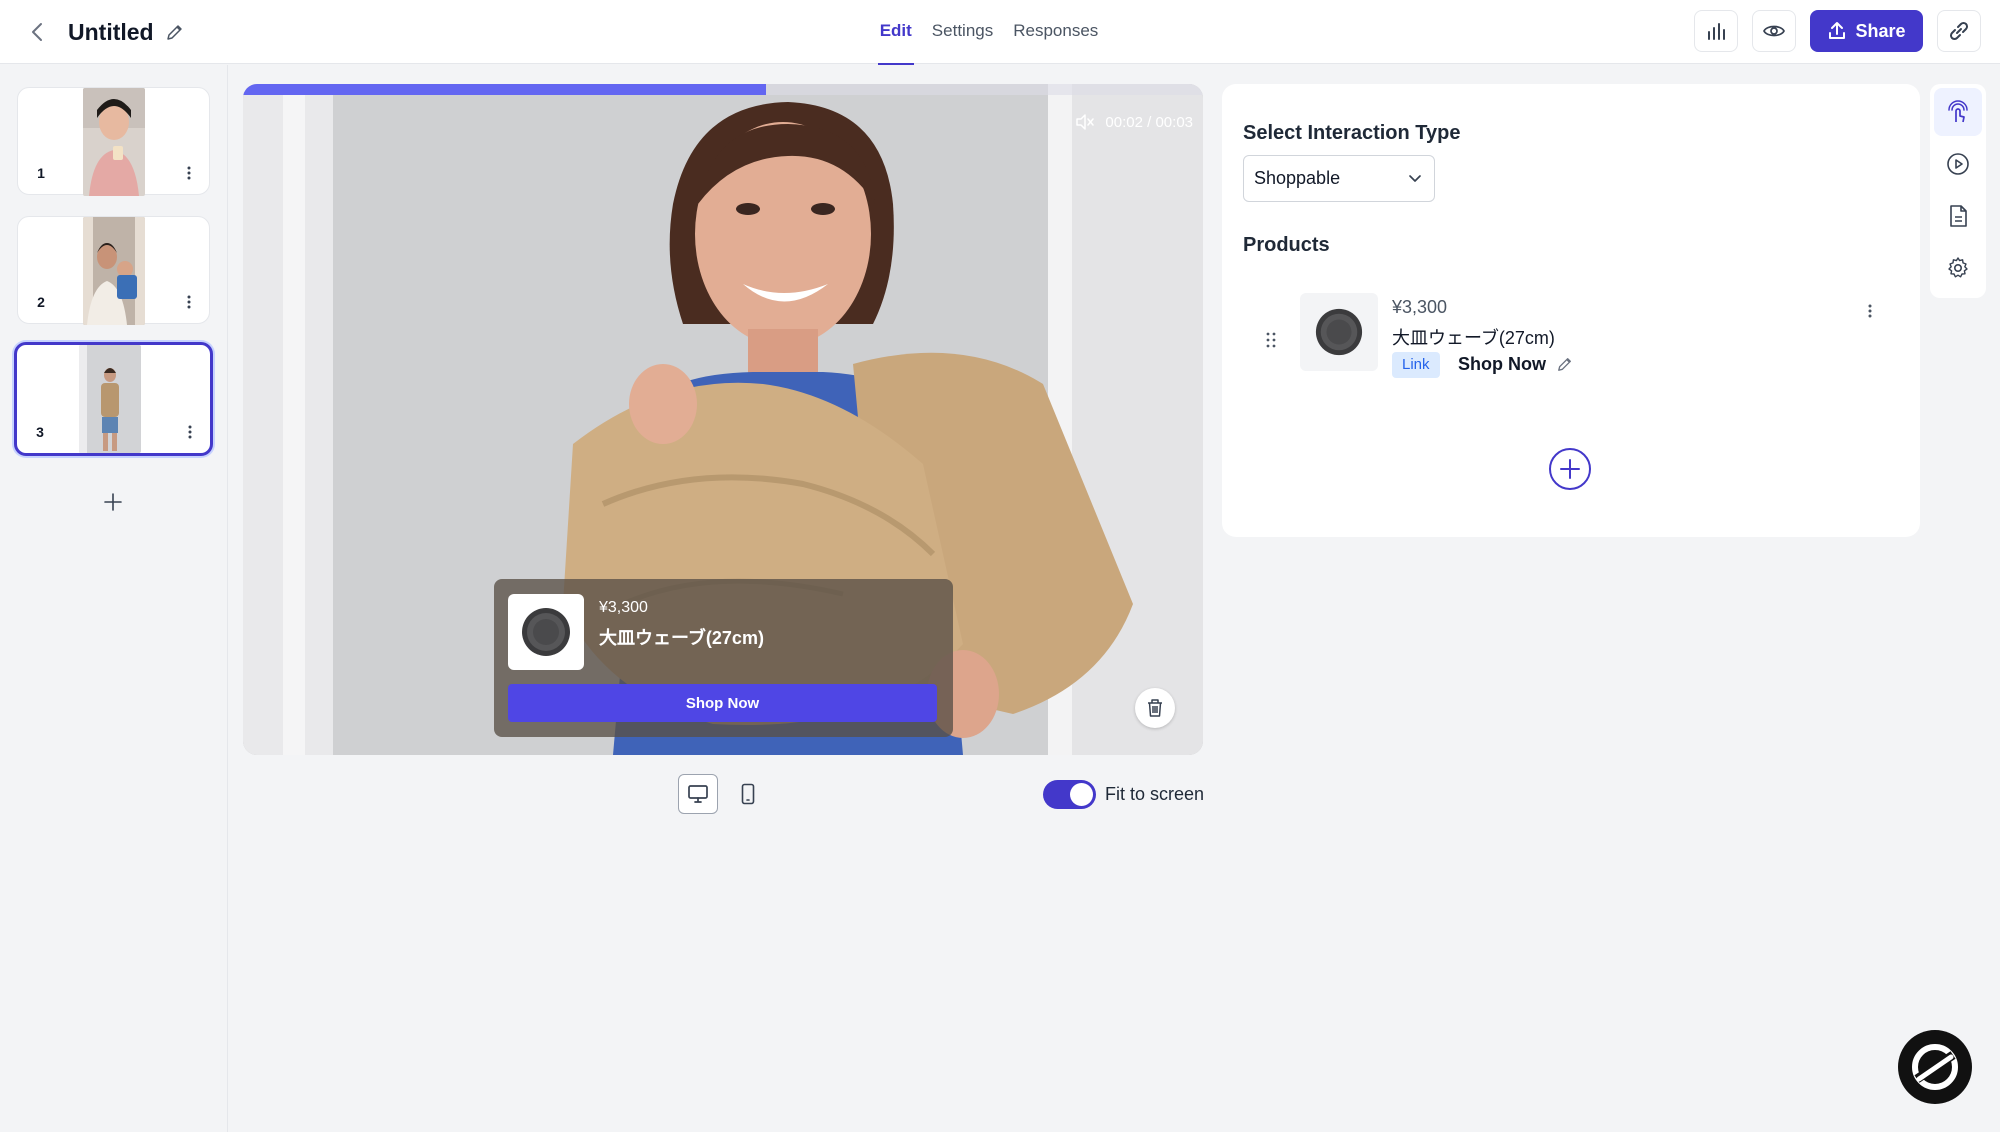 This screenshot has height=1132, width=2000. Describe the element at coordinates (962, 32) in the screenshot. I see `tab-settings: Settings` at that location.